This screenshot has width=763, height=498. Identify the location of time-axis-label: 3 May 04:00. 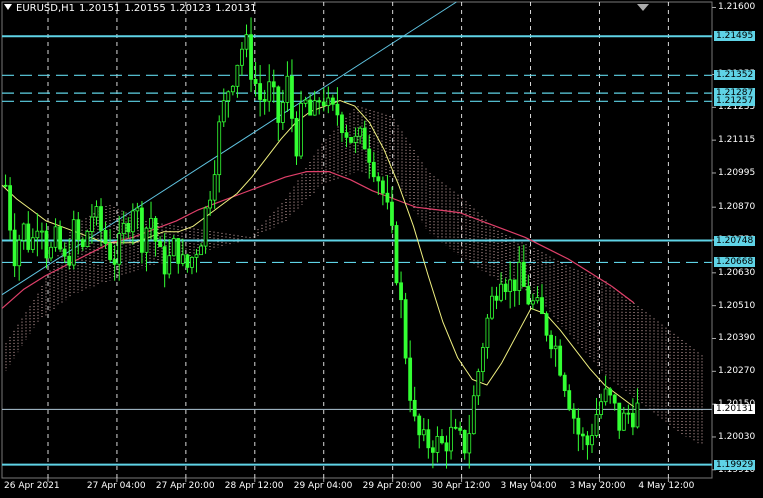
(528, 486).